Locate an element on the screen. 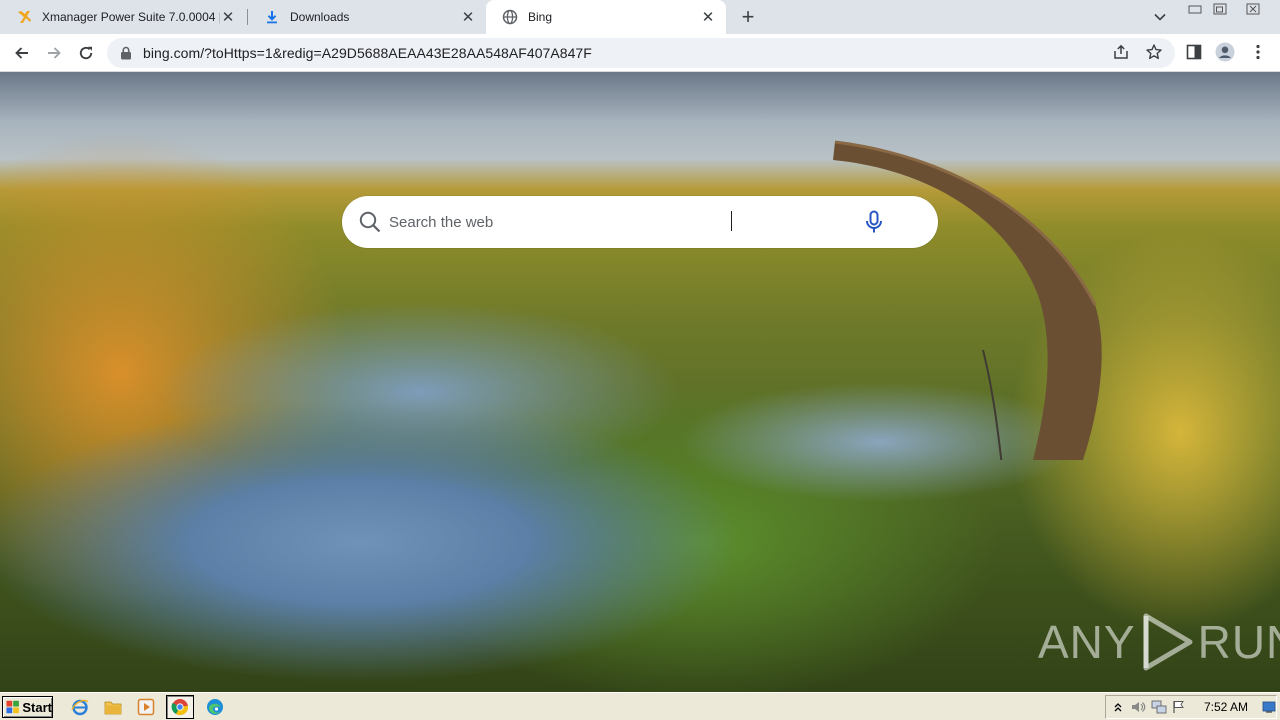 The image size is (1280, 720). ie-icon is located at coordinates (80, 707).